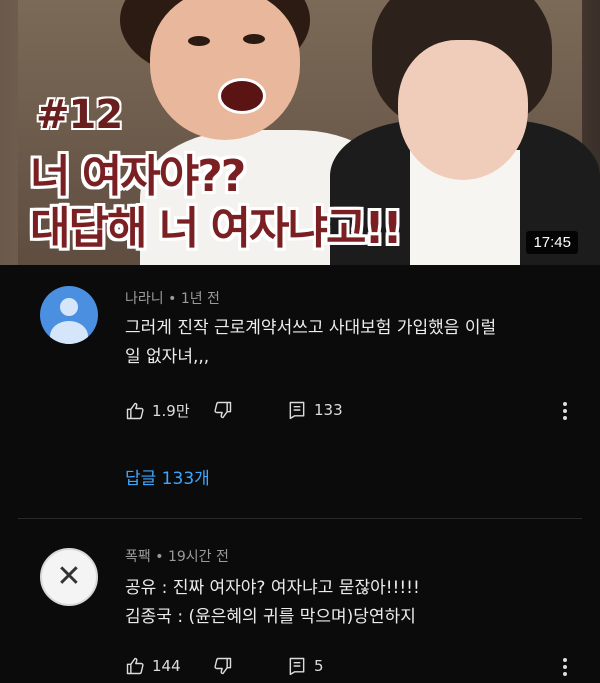  Describe the element at coordinates (345, 343) in the screenshot. I see `comment-text: 그러게 진작 근로계약서쓰고 사대보험 가입했음 이럴 일 없자녀,,,` at that location.